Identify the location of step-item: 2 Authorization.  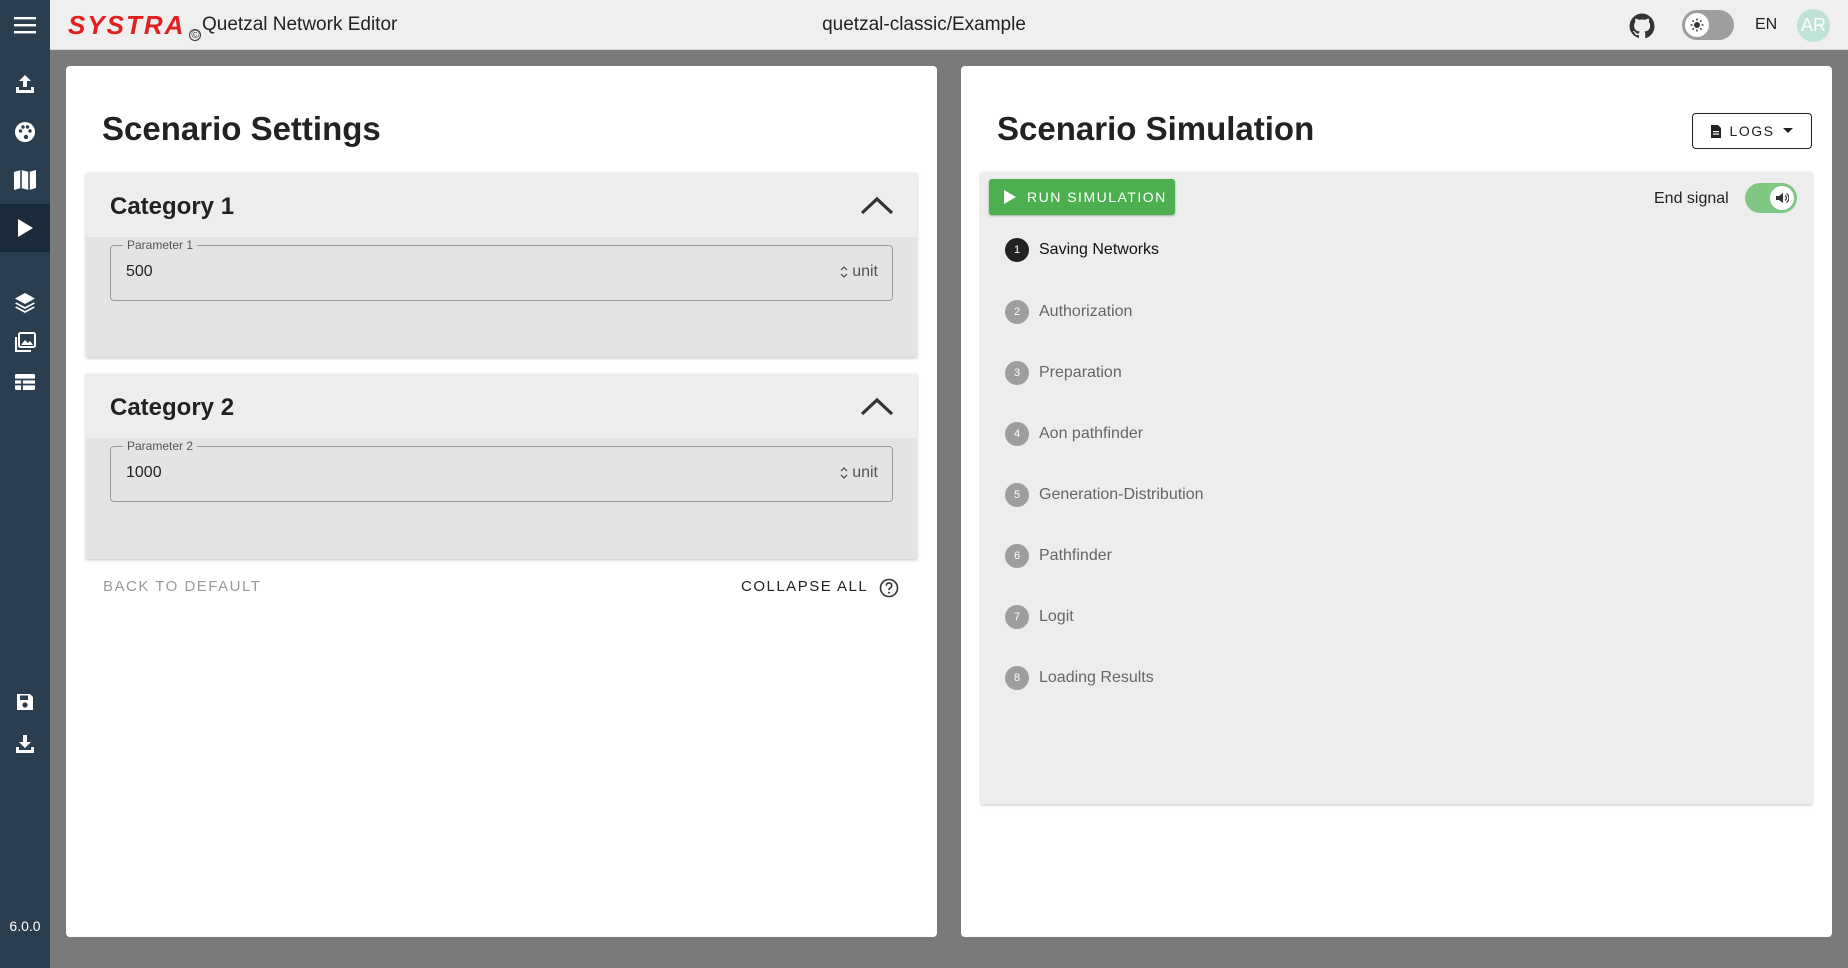
(1068, 312).